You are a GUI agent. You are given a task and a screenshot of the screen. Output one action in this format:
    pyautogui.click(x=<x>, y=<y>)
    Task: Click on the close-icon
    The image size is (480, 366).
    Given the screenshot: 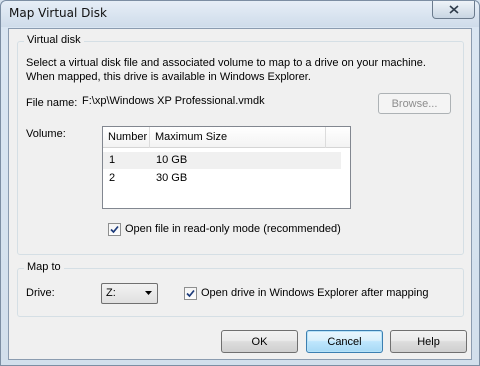 What is the action you would take?
    pyautogui.click(x=453, y=9)
    